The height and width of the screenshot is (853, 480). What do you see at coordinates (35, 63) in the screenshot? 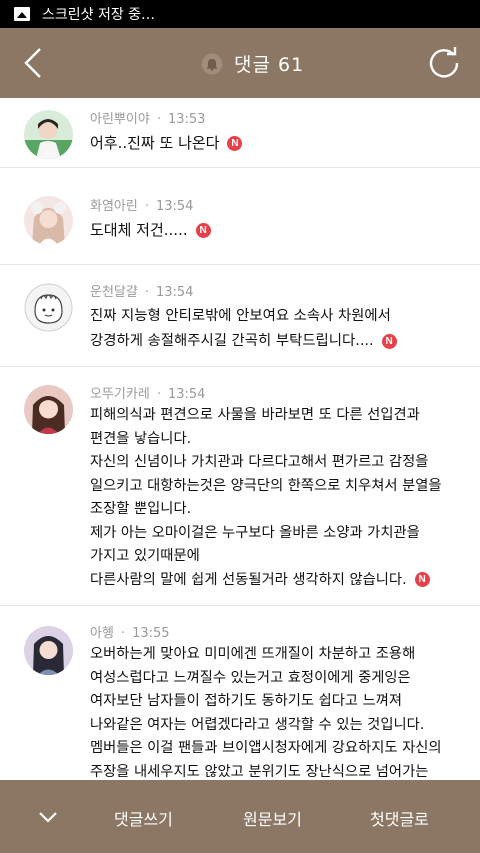
I see `back-arrow-icon` at bounding box center [35, 63].